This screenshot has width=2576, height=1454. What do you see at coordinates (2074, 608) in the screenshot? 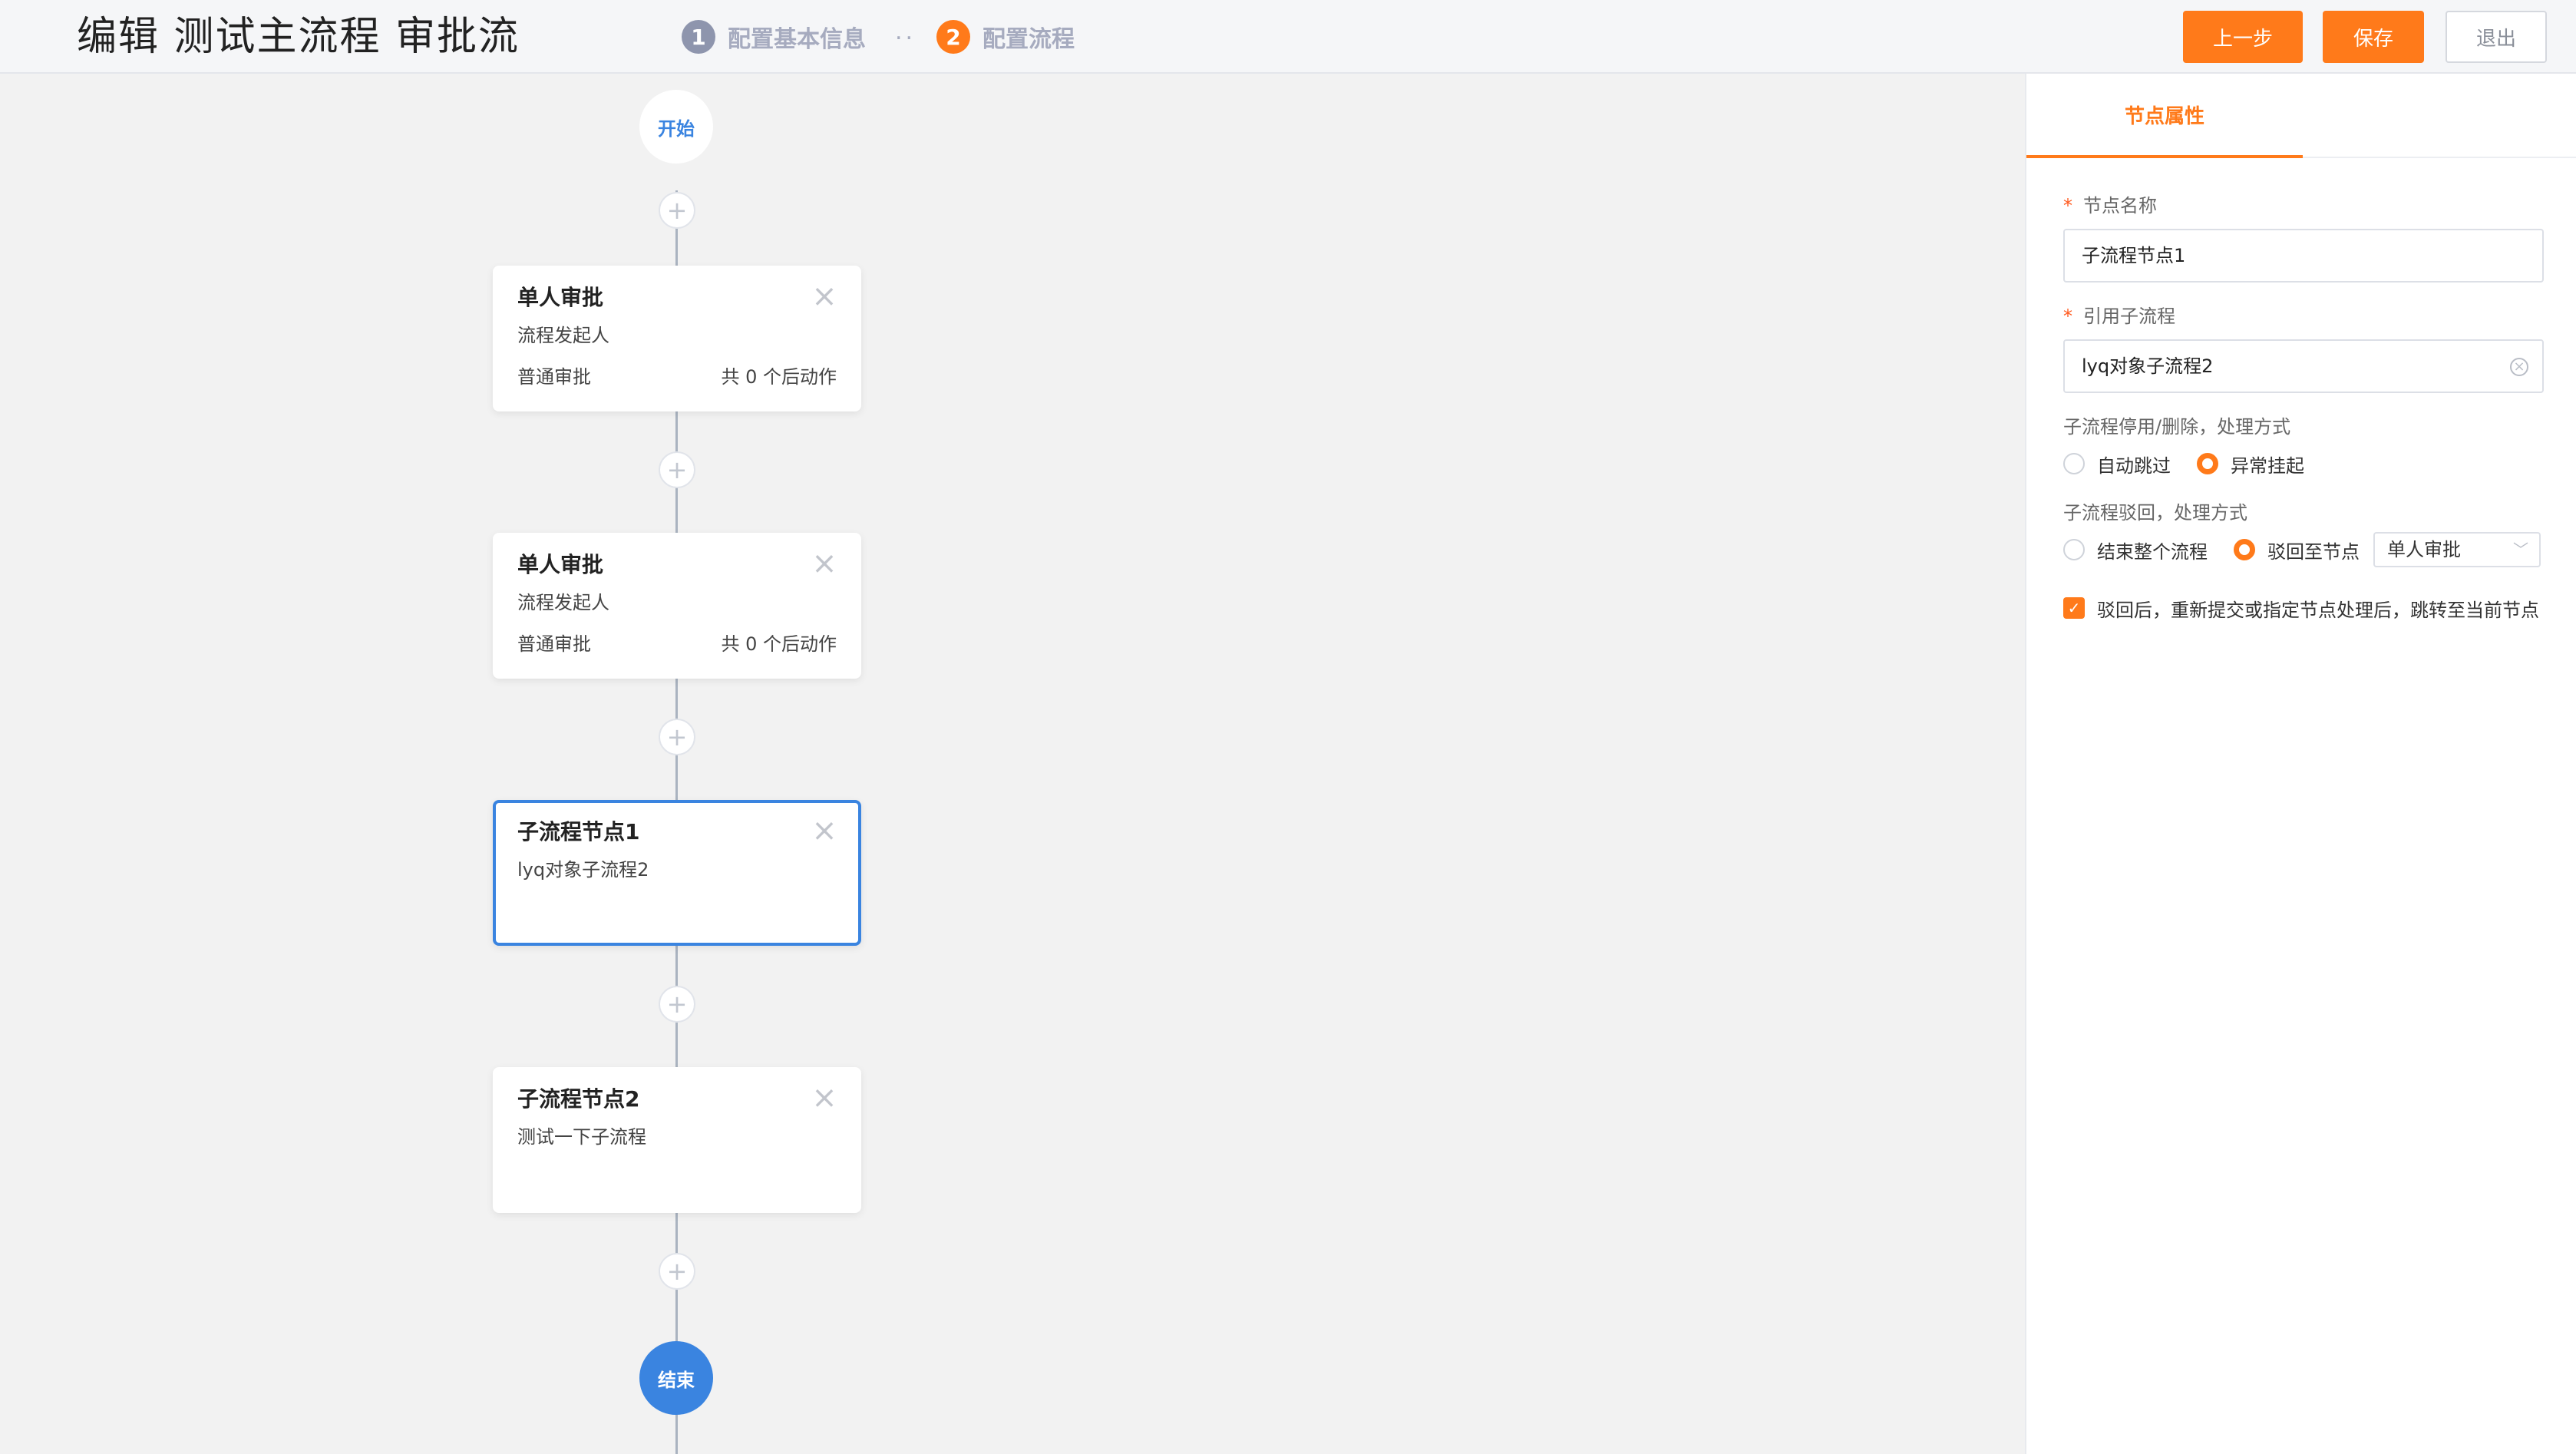
I see `jump-checkbox: ✓` at bounding box center [2074, 608].